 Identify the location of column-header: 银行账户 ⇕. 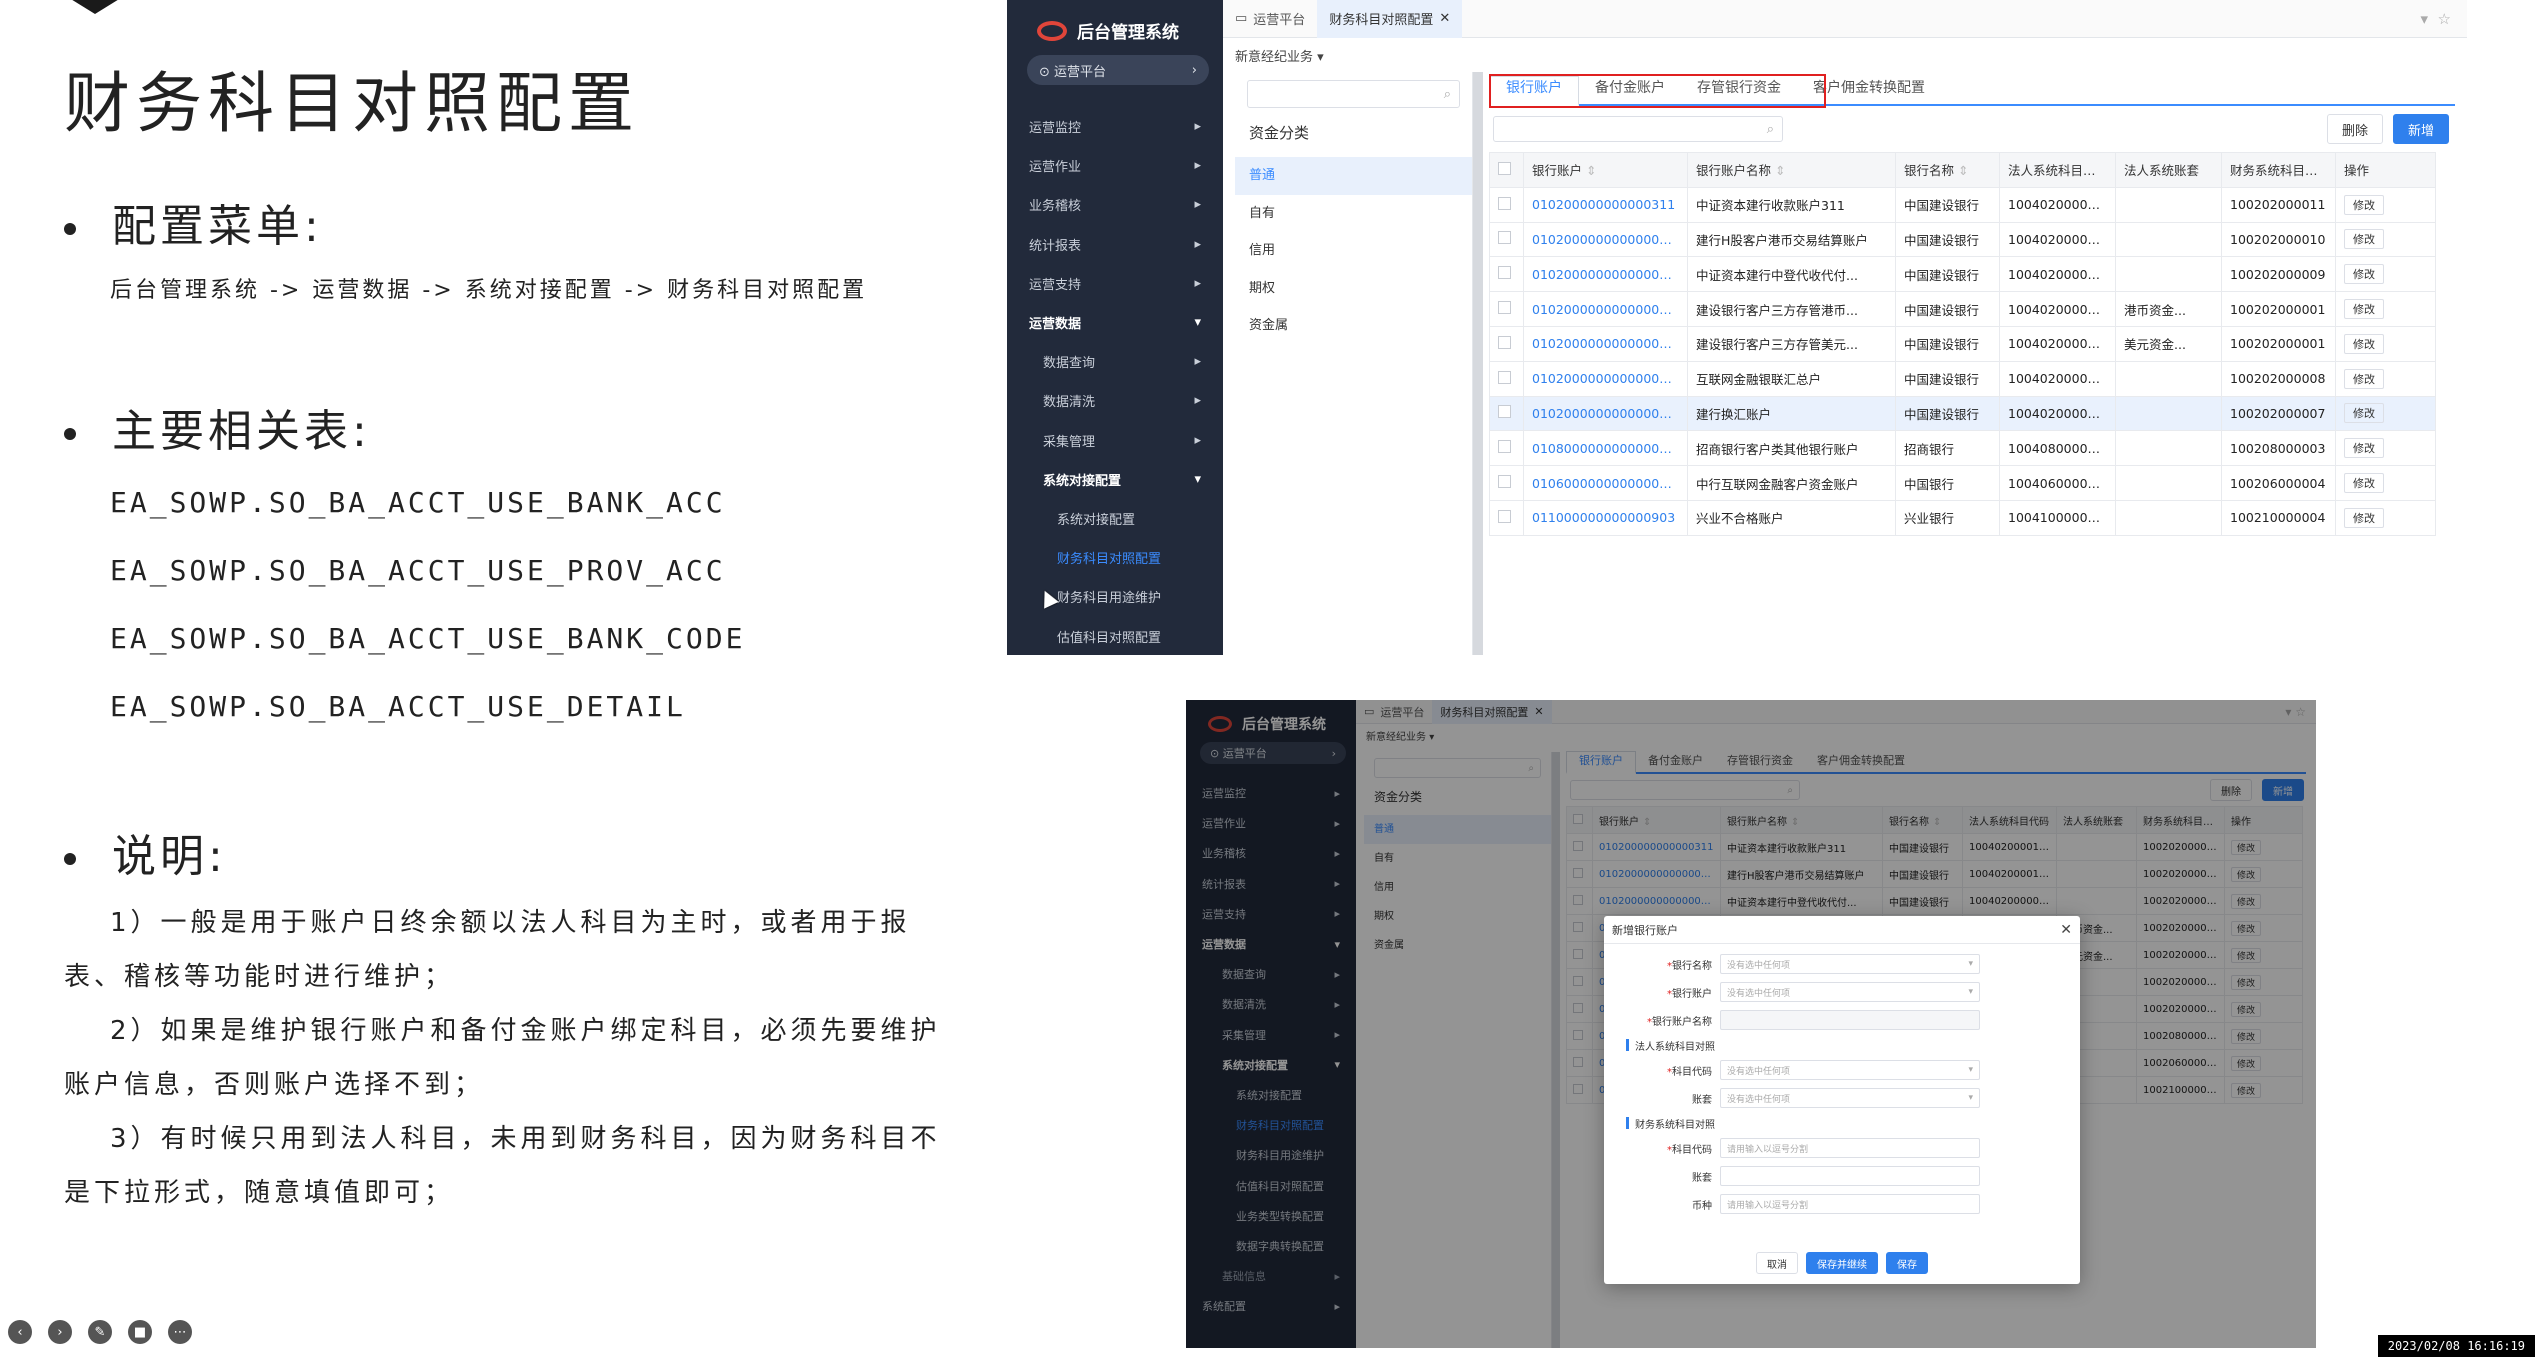
(1605, 170).